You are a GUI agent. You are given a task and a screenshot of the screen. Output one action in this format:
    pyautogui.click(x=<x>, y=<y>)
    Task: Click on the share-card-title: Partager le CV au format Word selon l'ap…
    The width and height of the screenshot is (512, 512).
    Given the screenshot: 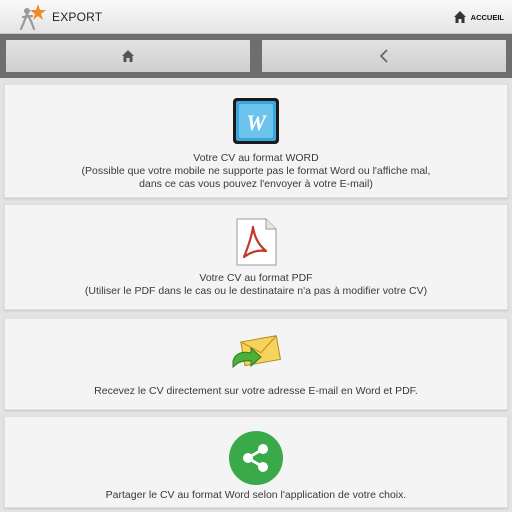 What is the action you would take?
    pyautogui.click(x=256, y=495)
    